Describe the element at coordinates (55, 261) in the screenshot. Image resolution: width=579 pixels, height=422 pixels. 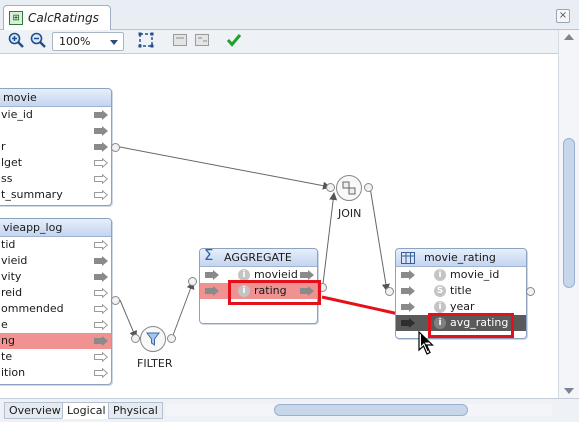
I see `table-row: vieid` at that location.